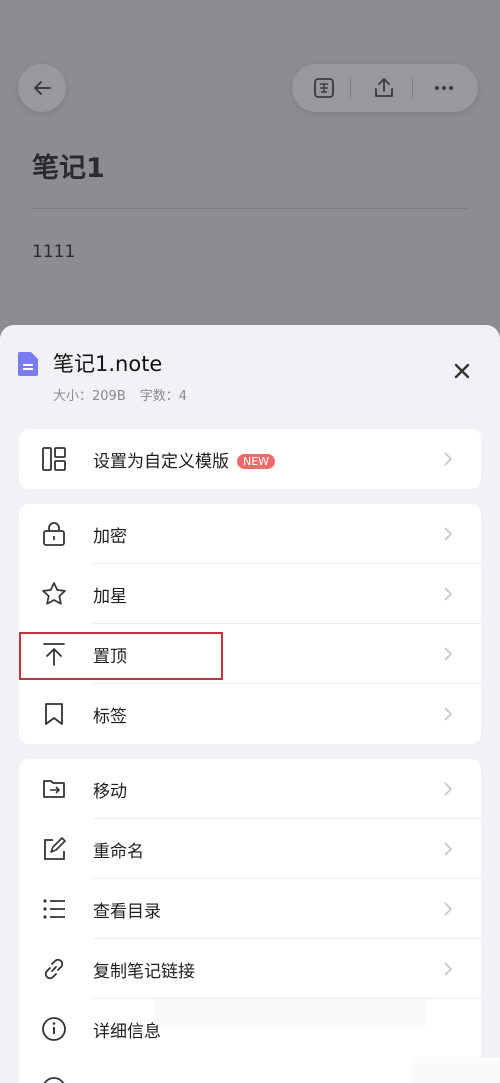 The width and height of the screenshot is (500, 1083). I want to click on new-badge: NEW, so click(256, 461).